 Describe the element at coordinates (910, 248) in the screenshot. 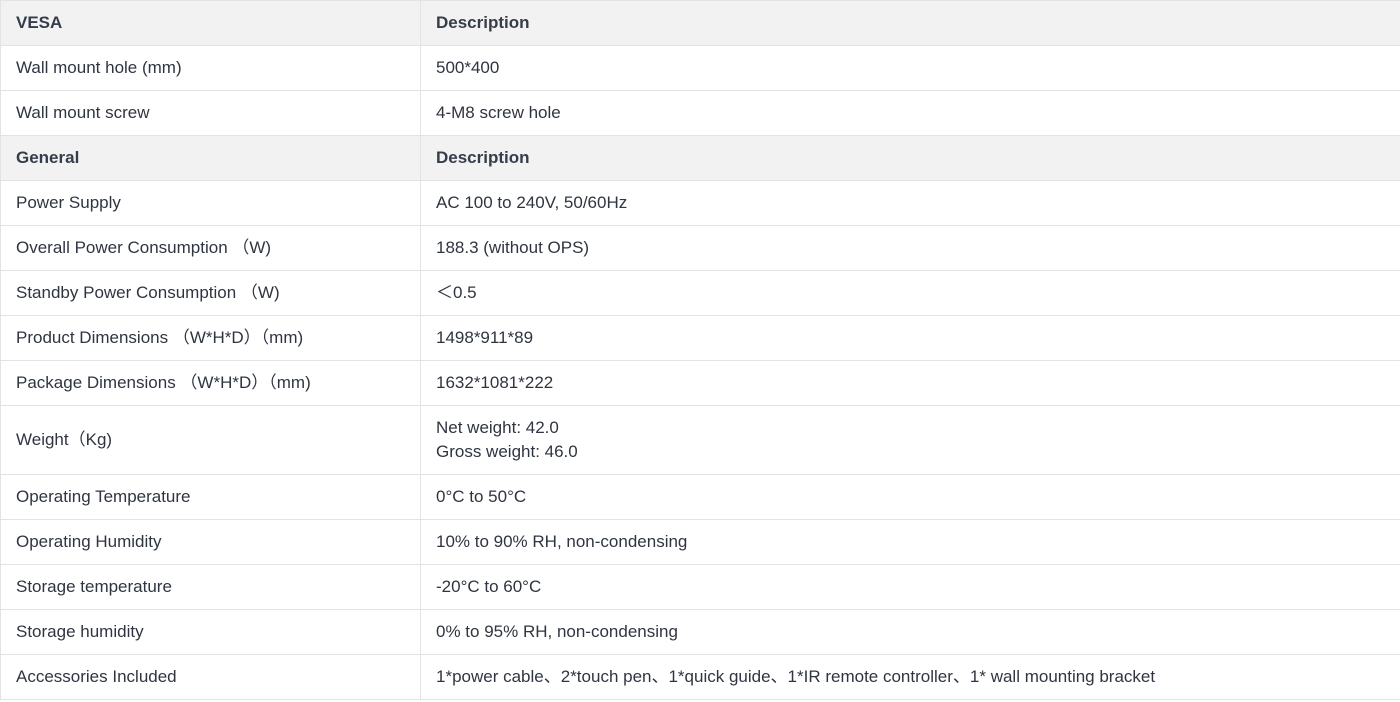

I see `spec-value: 188.3 (without OPS)` at that location.